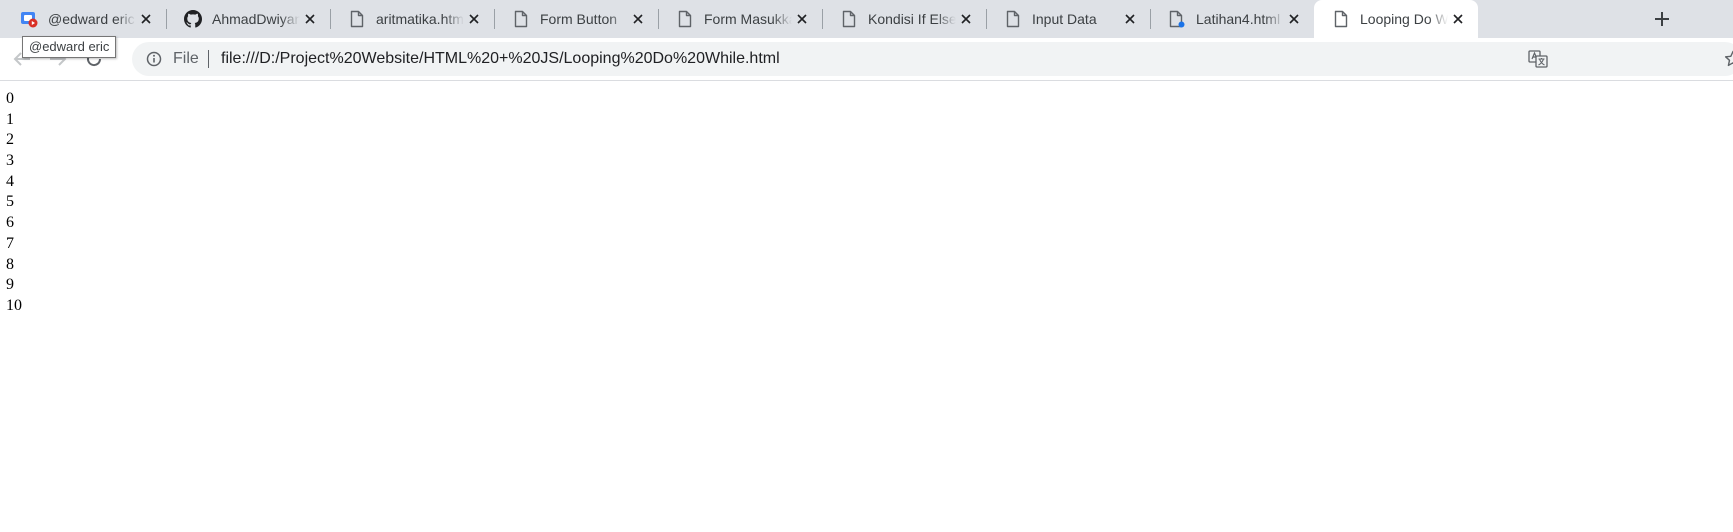  Describe the element at coordinates (193, 19) in the screenshot. I see `github-icon` at that location.